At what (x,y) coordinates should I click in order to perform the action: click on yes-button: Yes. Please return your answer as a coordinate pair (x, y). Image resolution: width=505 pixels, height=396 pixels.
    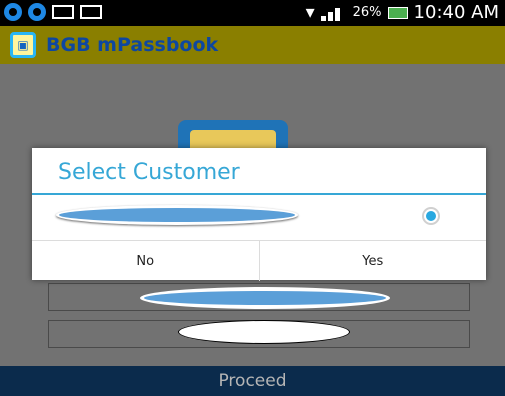
    Looking at the image, I should click on (372, 261).